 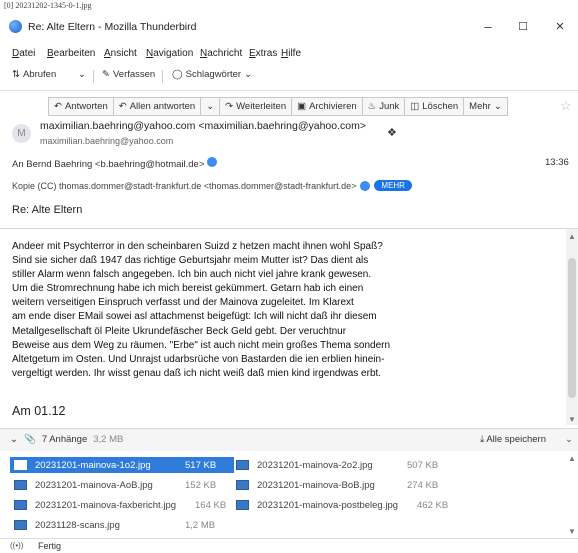 What do you see at coordinates (572, 458) in the screenshot?
I see `attachments-scroll-up-icon: ▲` at bounding box center [572, 458].